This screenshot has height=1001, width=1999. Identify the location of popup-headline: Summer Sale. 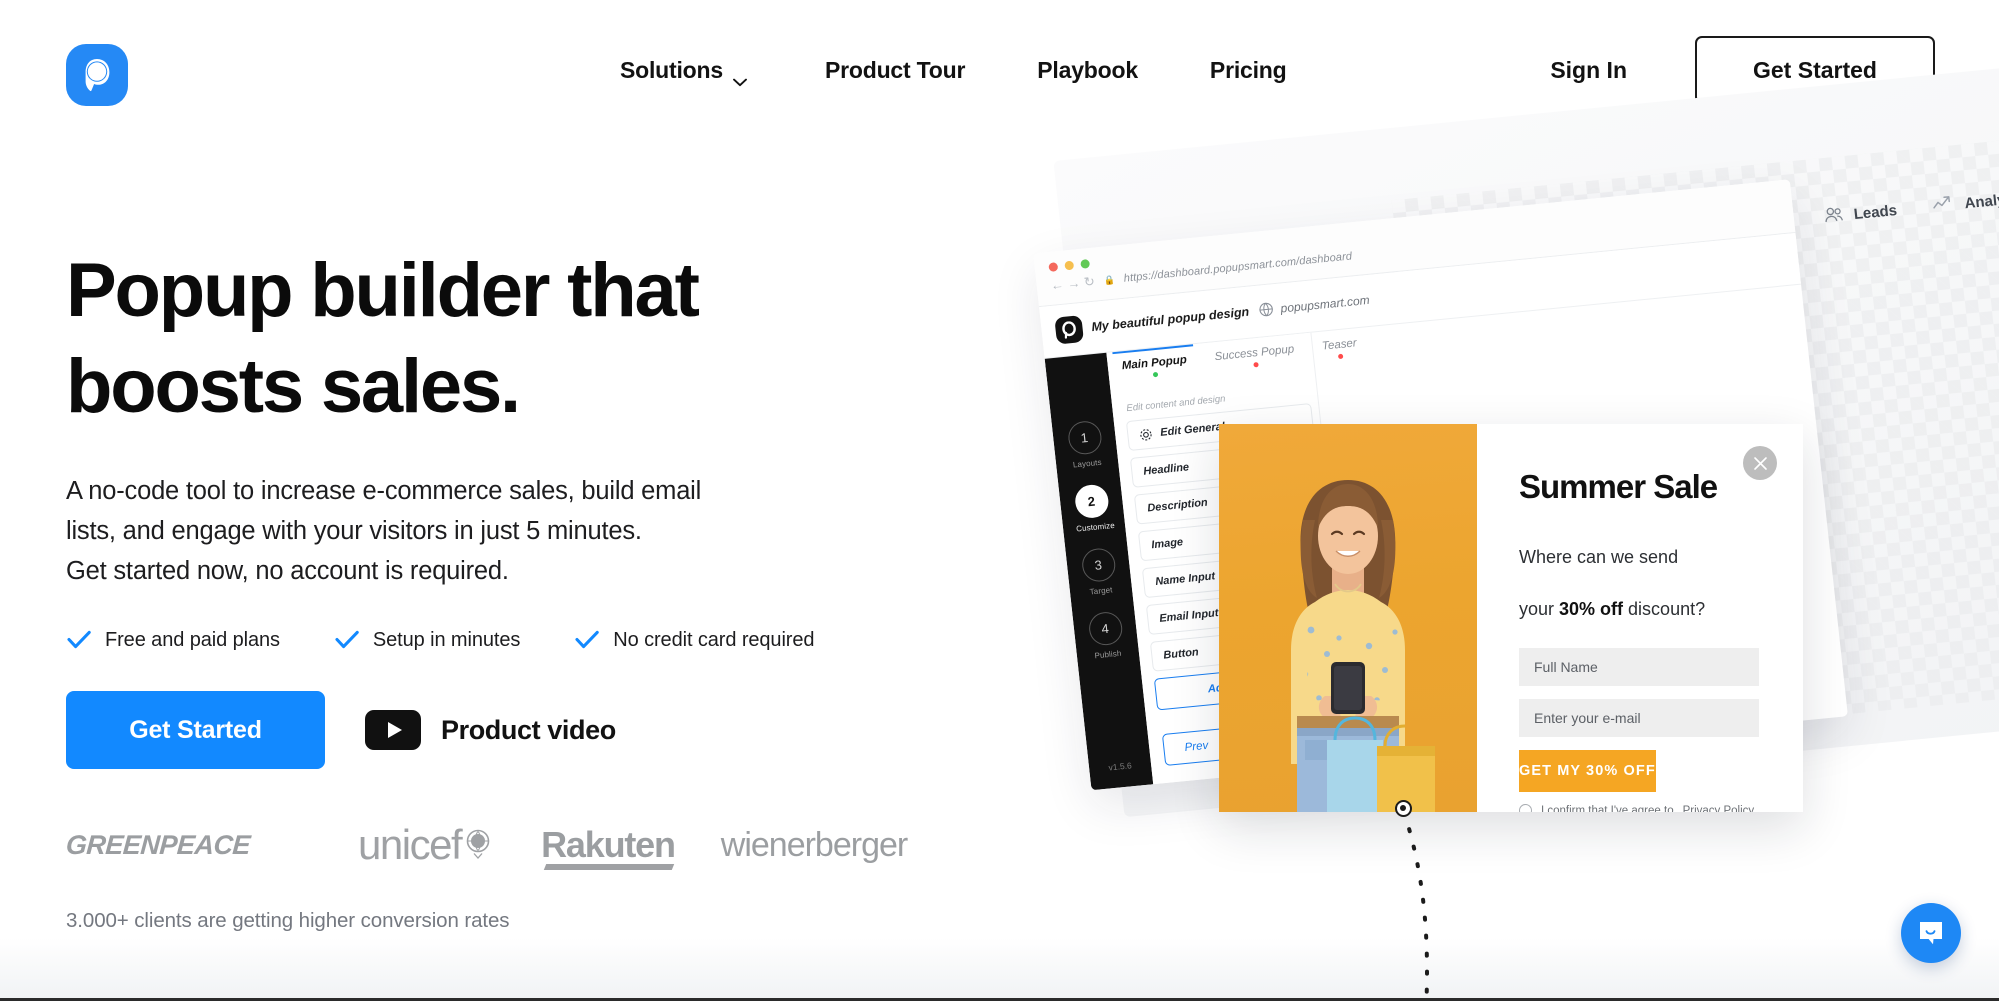
(1618, 486).